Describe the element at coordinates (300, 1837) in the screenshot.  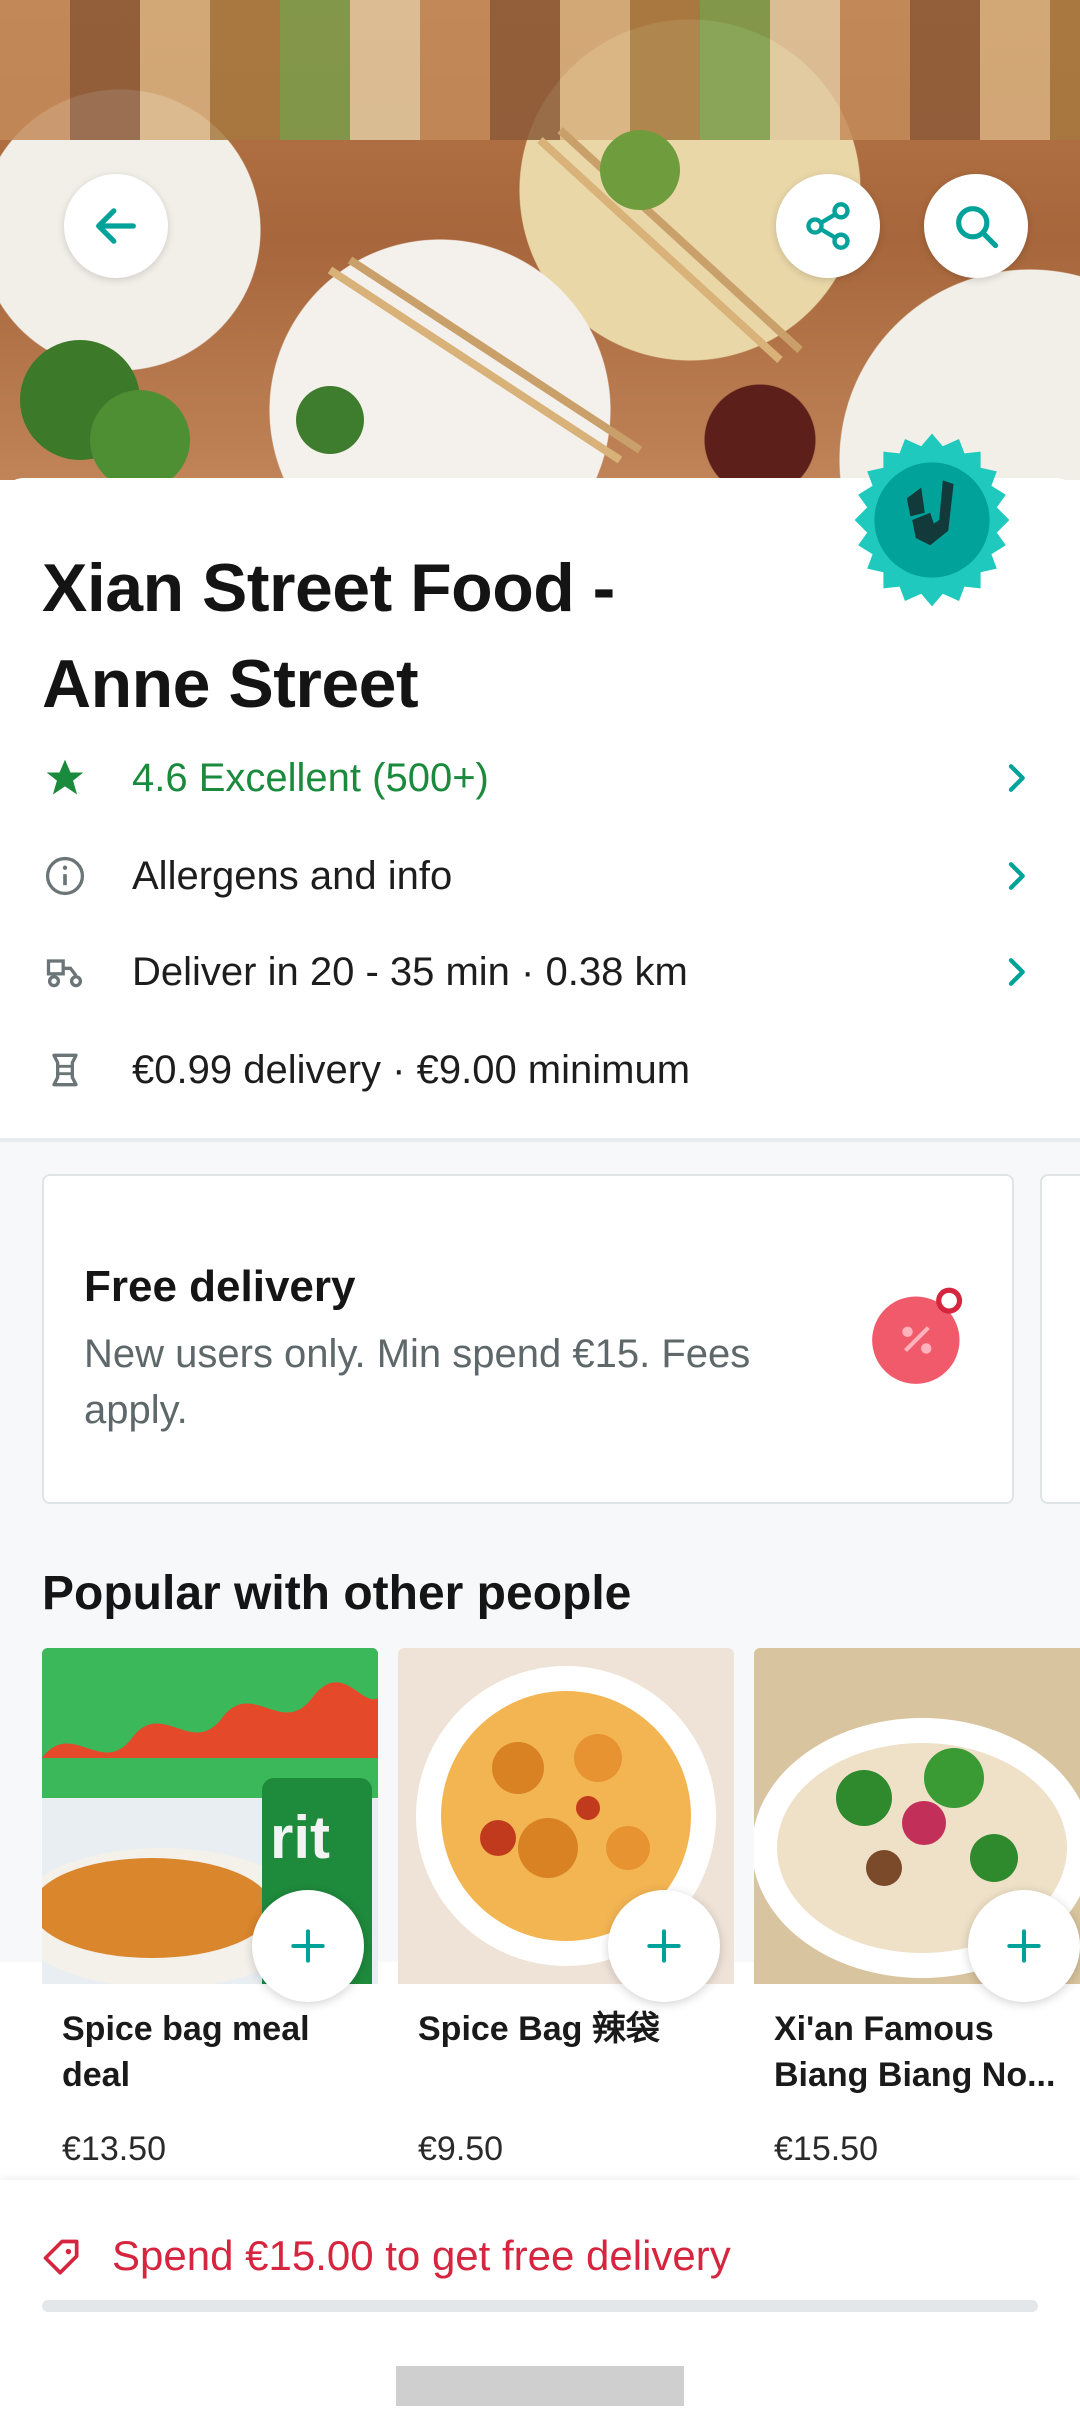
I see `svg-text: rit` at that location.